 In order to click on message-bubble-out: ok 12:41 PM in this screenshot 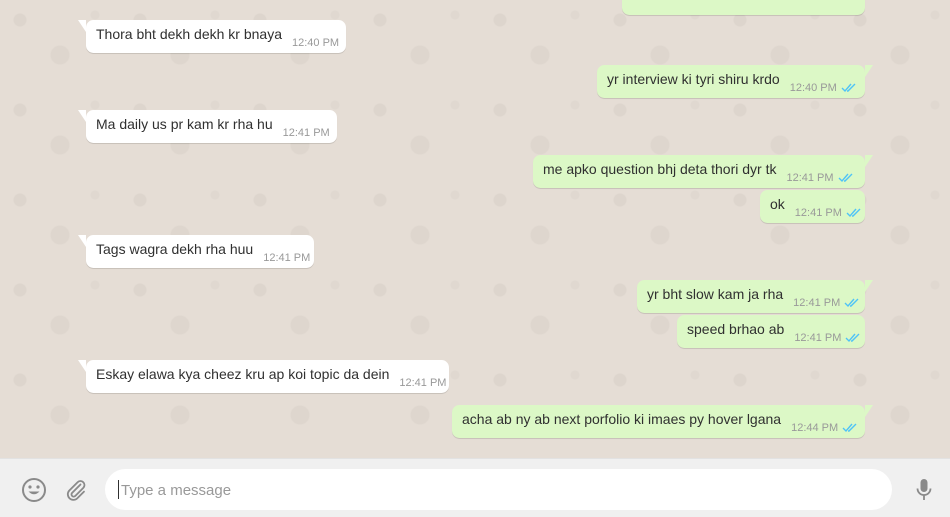, I will do `click(812, 206)`.